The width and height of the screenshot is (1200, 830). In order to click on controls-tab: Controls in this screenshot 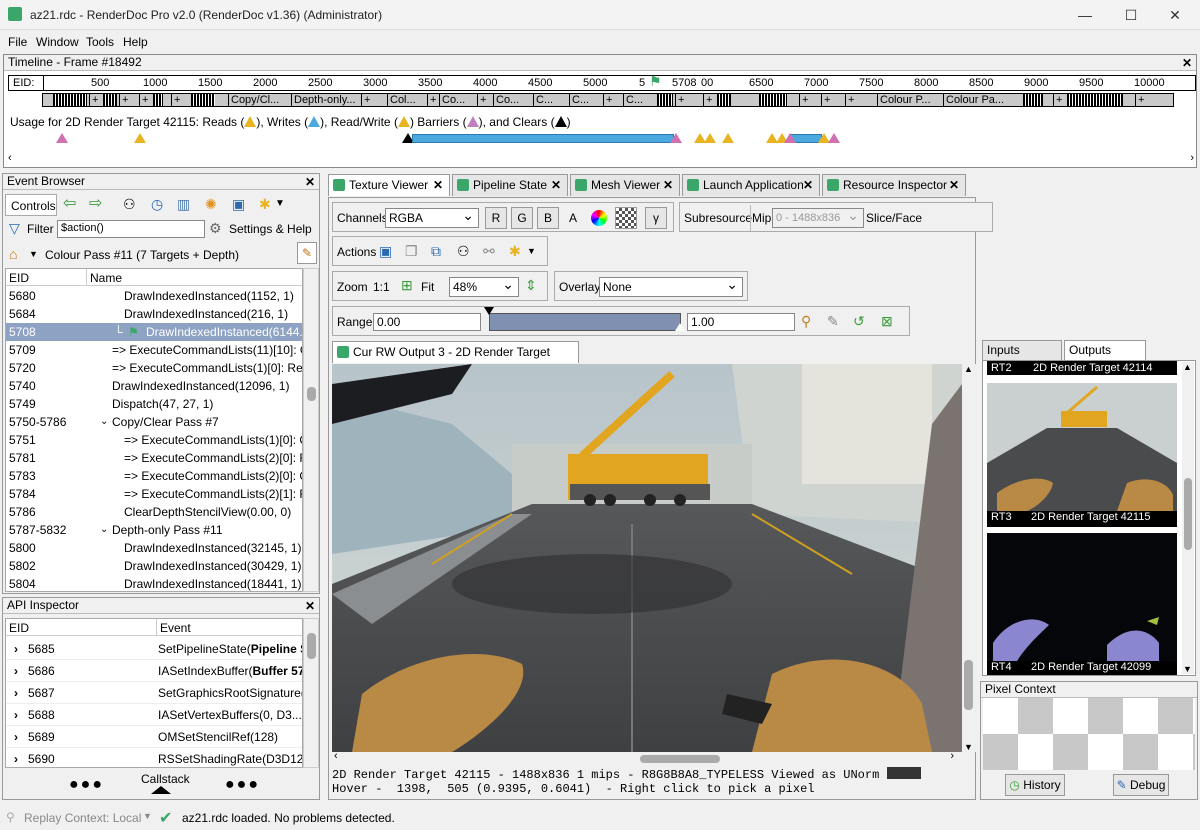, I will do `click(31, 205)`.